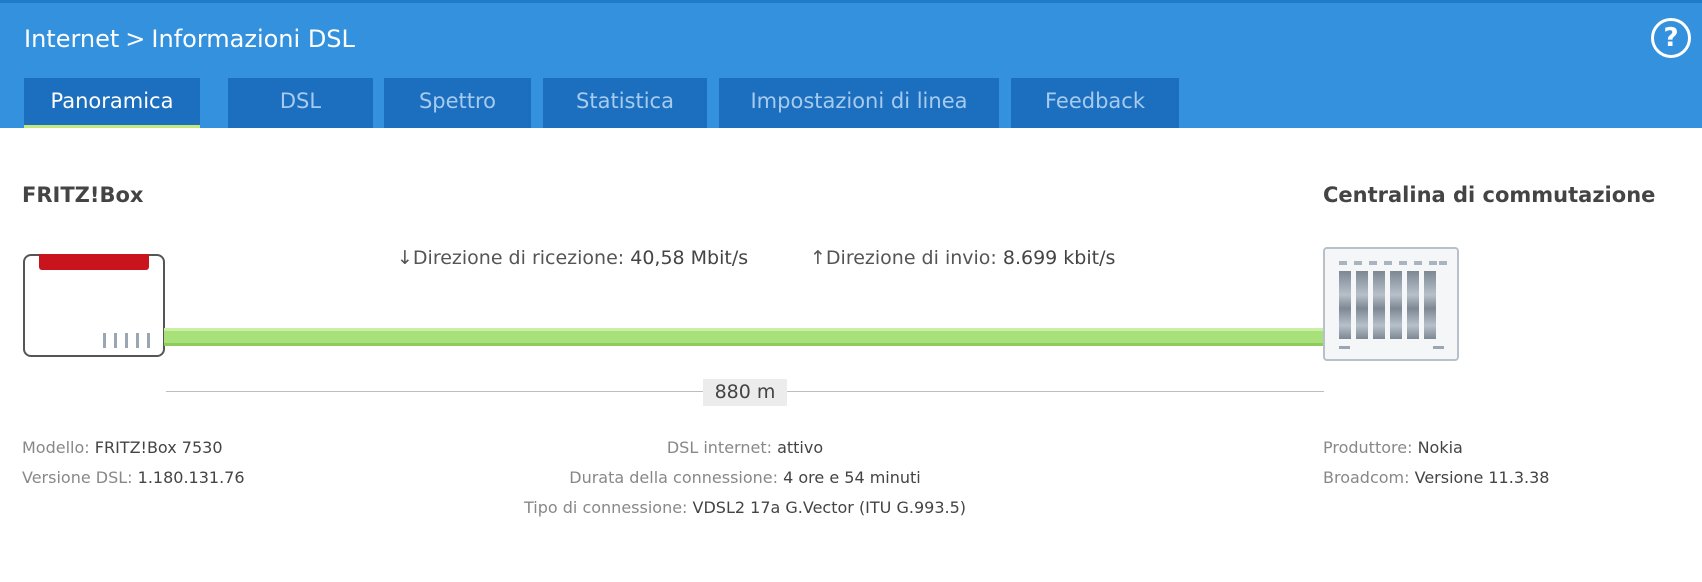  I want to click on info-label: Modello:, so click(56, 447).